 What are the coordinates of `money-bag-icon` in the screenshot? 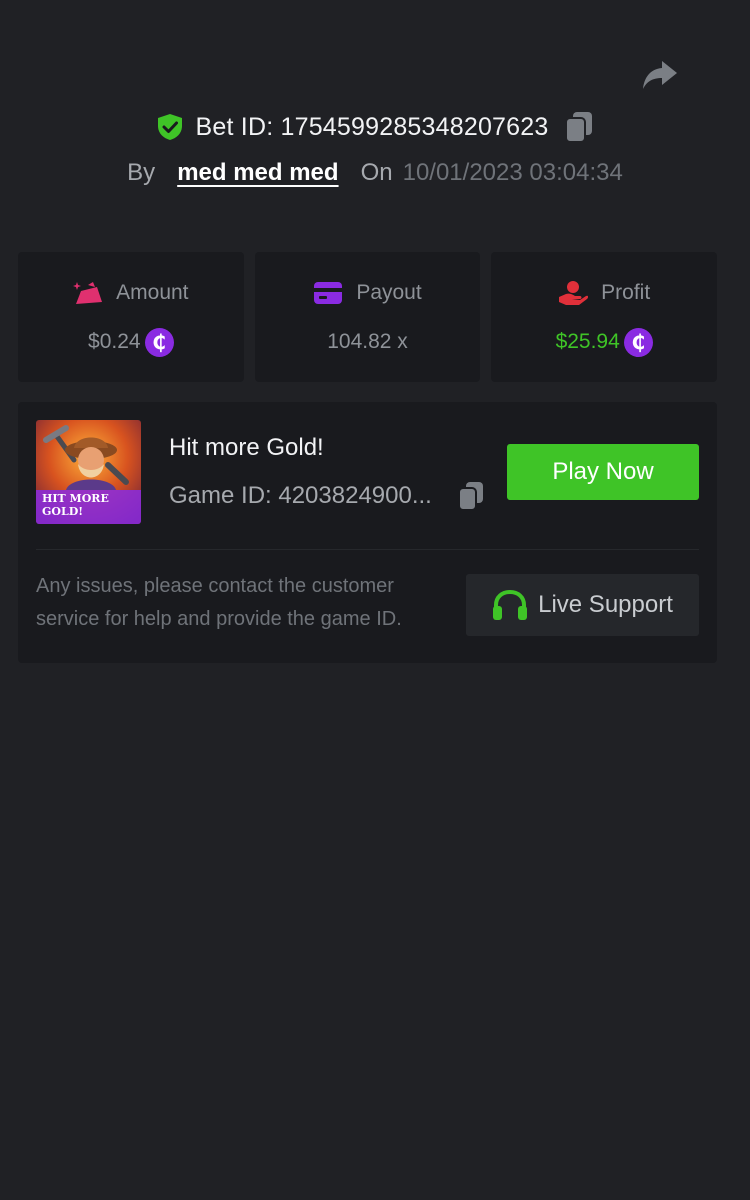 It's located at (88, 293).